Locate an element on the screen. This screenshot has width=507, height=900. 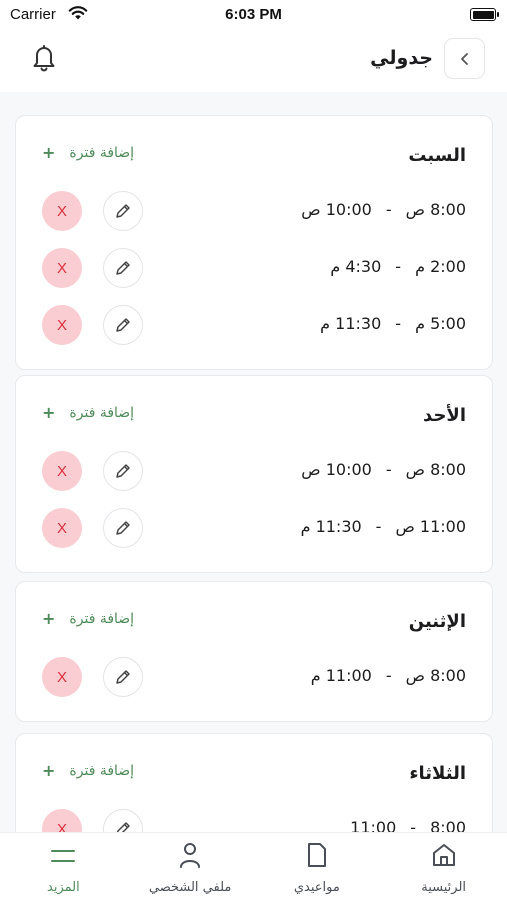
slot-time-range: 8:00 ص -11:00 م is located at coordinates (388, 675).